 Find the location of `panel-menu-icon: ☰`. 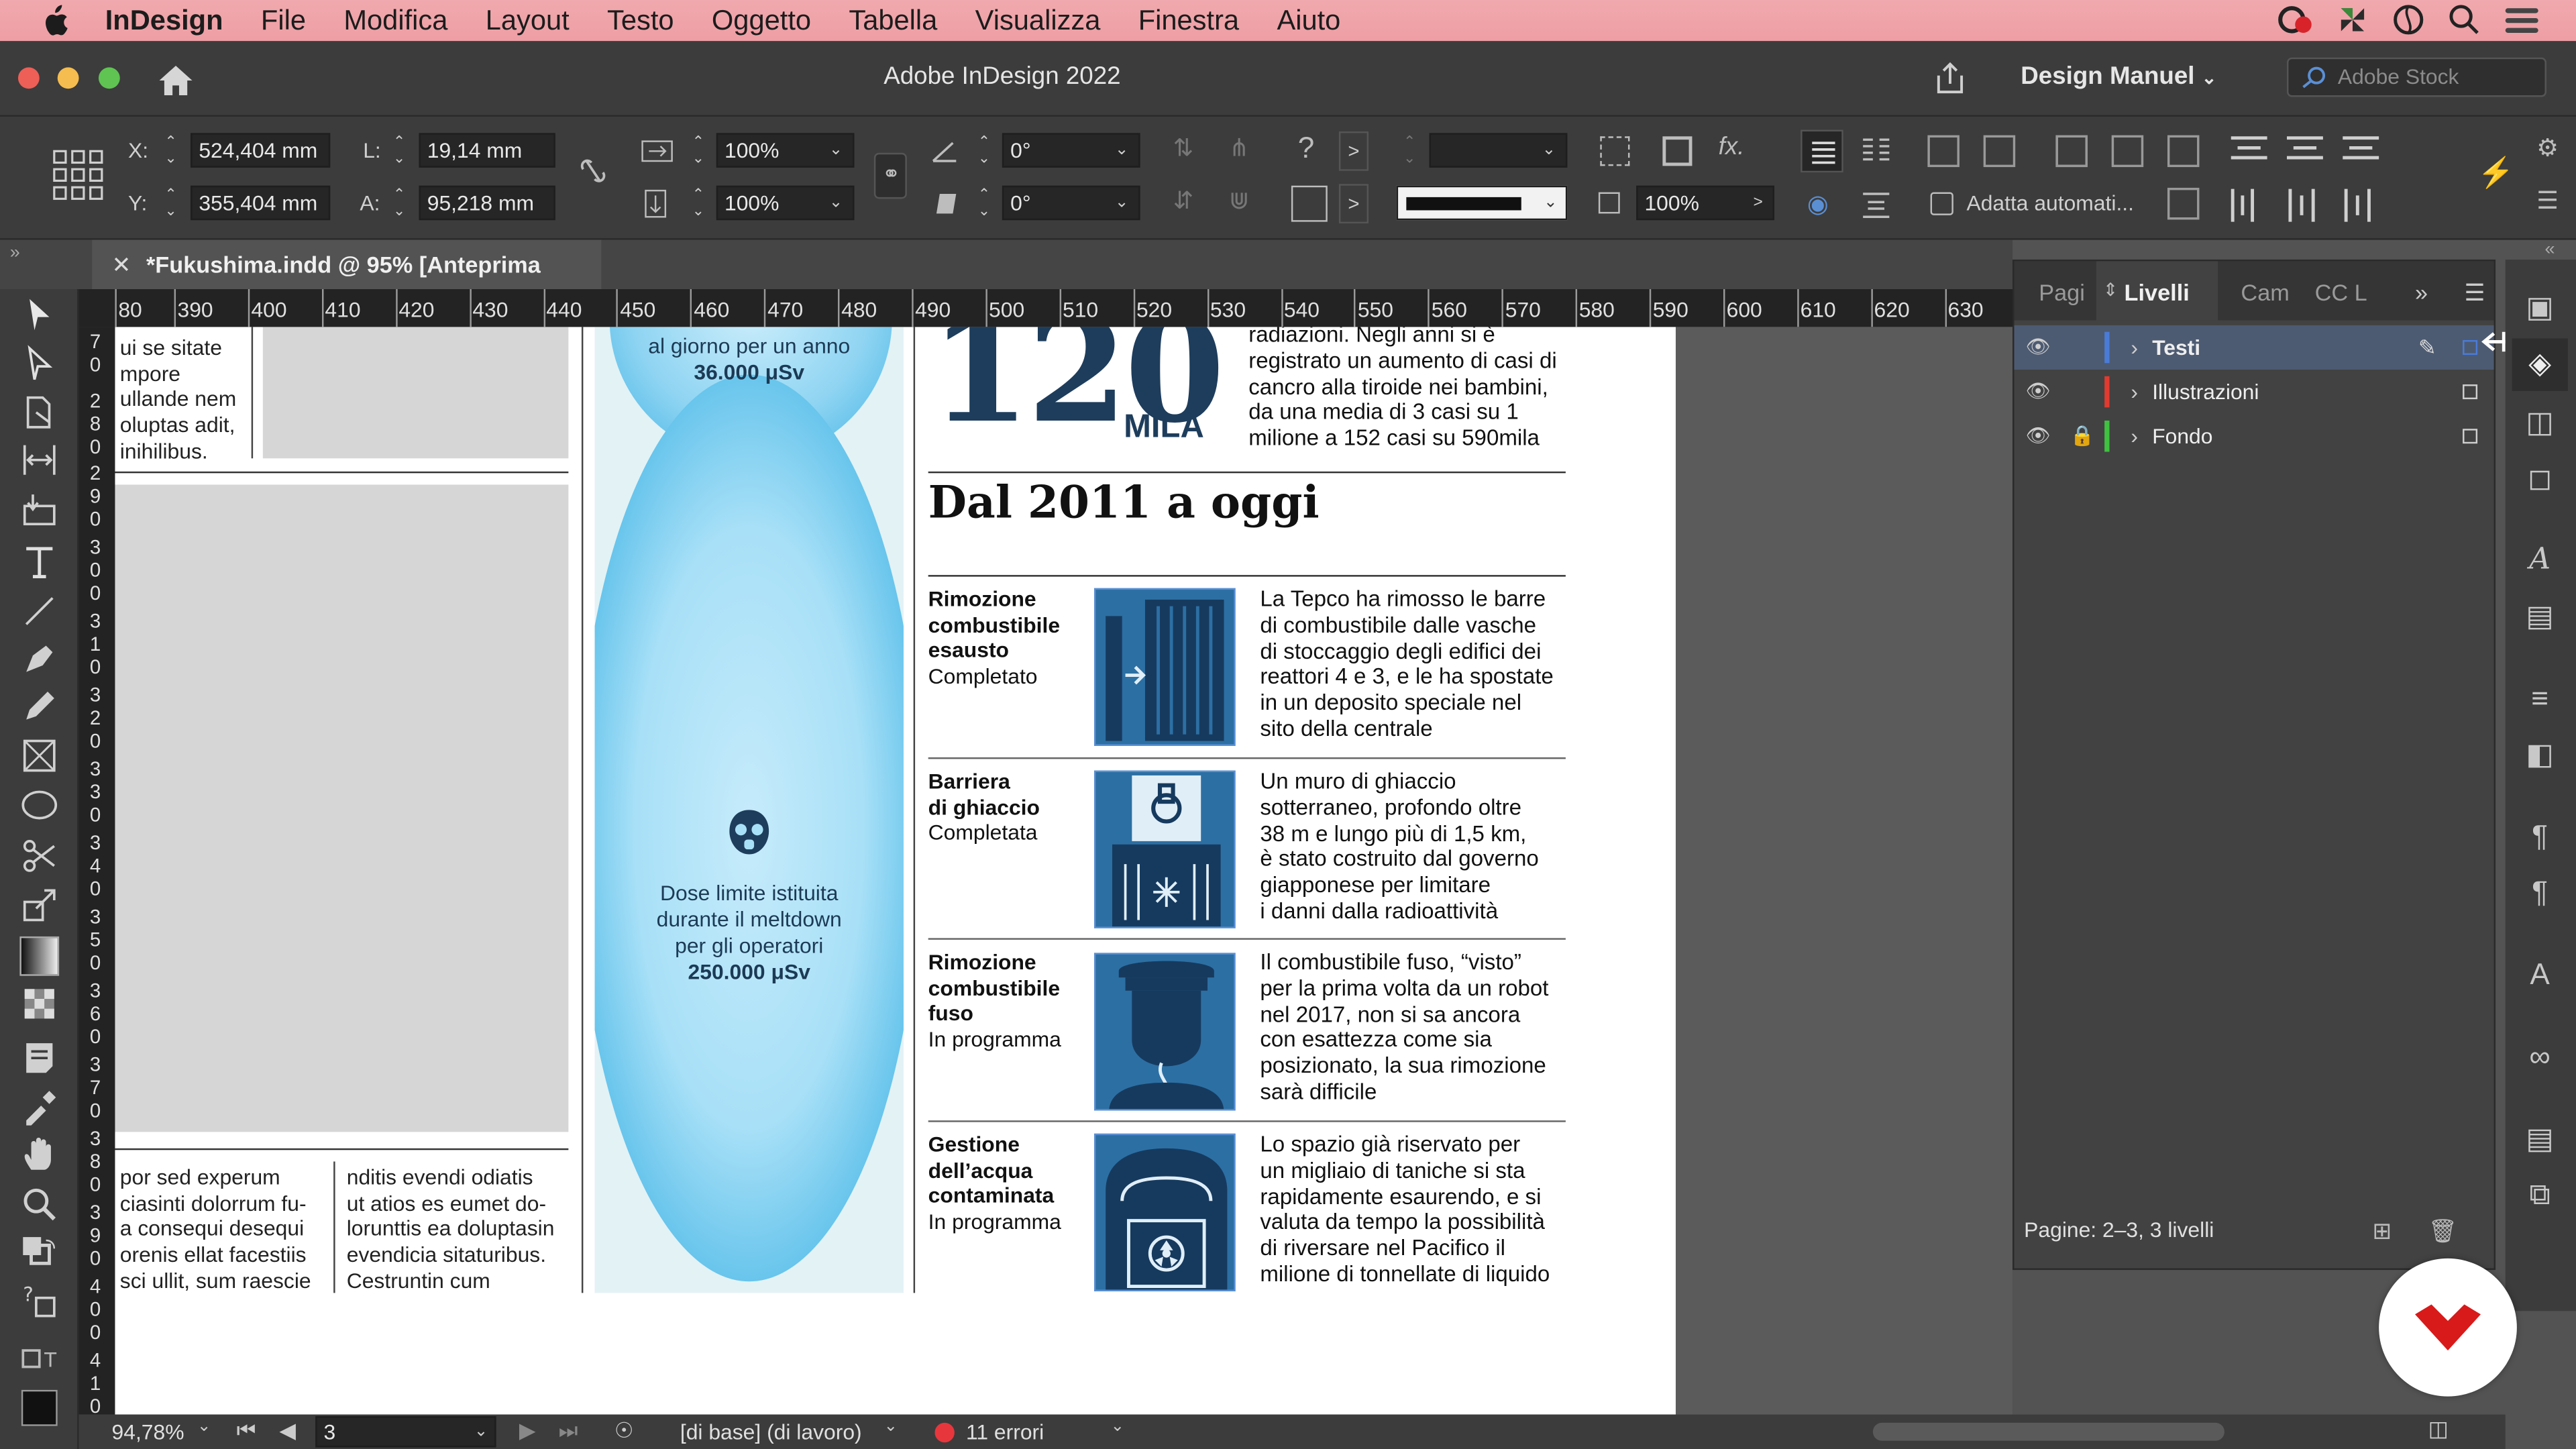

panel-menu-icon: ☰ is located at coordinates (2474, 293).